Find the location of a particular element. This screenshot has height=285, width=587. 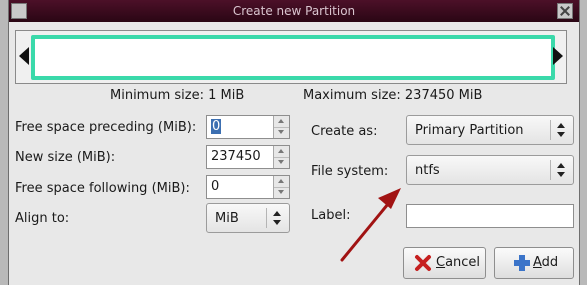

title-bar: Create new Partition is located at coordinates (294, 11).